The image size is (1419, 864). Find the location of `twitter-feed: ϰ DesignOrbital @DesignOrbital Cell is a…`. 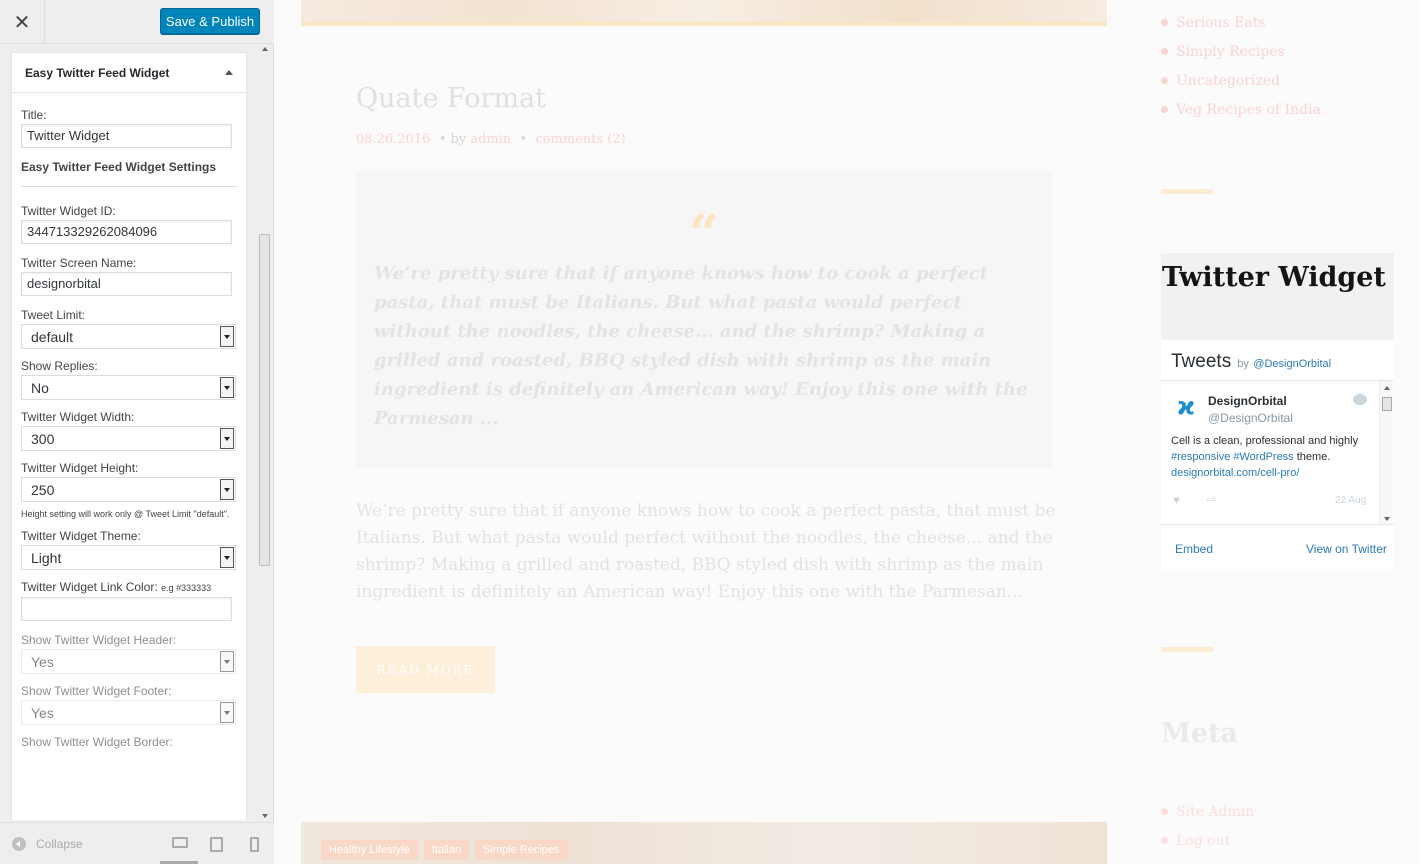

twitter-feed: ϰ DesignOrbital @DesignOrbital Cell is a… is located at coordinates (1277, 452).